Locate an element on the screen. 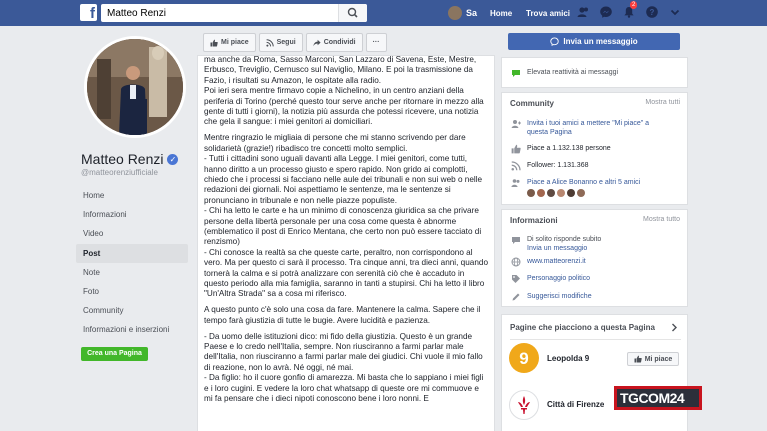  add-friend-icon is located at coordinates (516, 124).